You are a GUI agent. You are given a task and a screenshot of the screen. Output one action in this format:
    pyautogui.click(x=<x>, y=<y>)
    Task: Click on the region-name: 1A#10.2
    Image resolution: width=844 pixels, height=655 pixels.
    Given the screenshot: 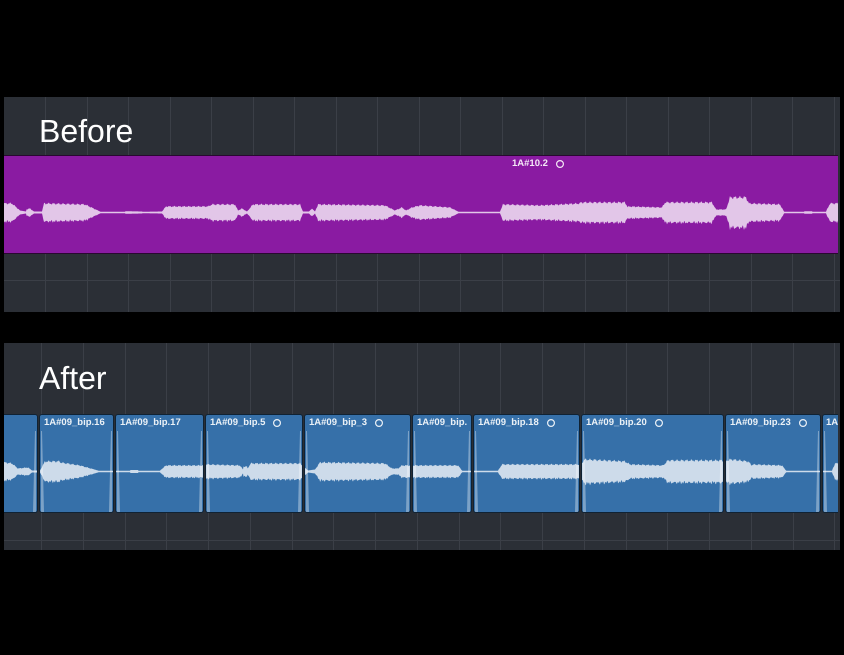 What is the action you would take?
    pyautogui.click(x=530, y=164)
    